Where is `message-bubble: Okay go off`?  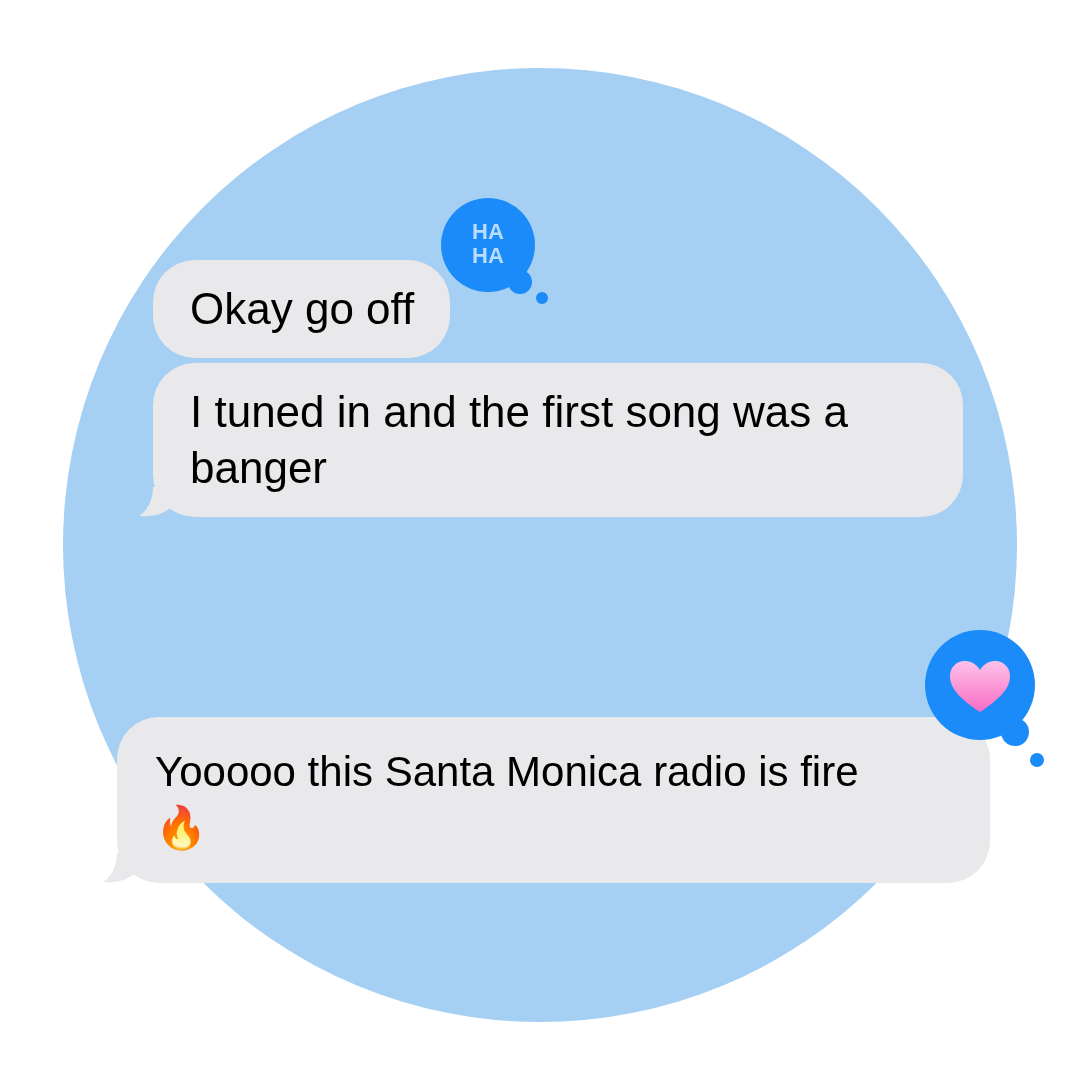 message-bubble: Okay go off is located at coordinates (302, 309).